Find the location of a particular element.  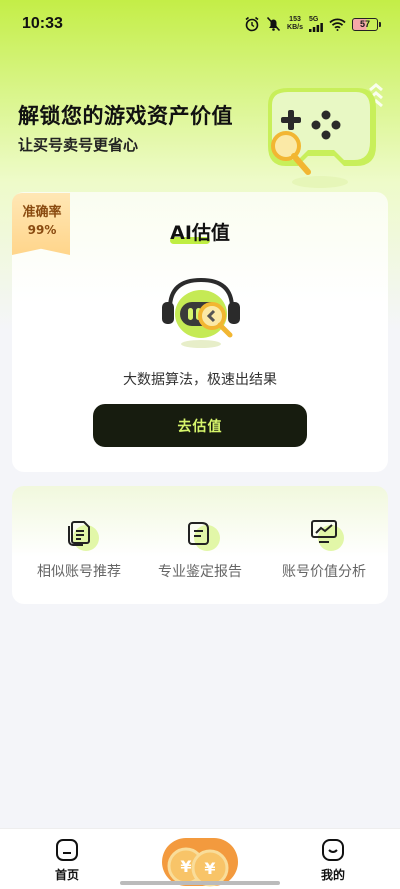

ai-valuation-title: AI估值 is located at coordinates (200, 233).